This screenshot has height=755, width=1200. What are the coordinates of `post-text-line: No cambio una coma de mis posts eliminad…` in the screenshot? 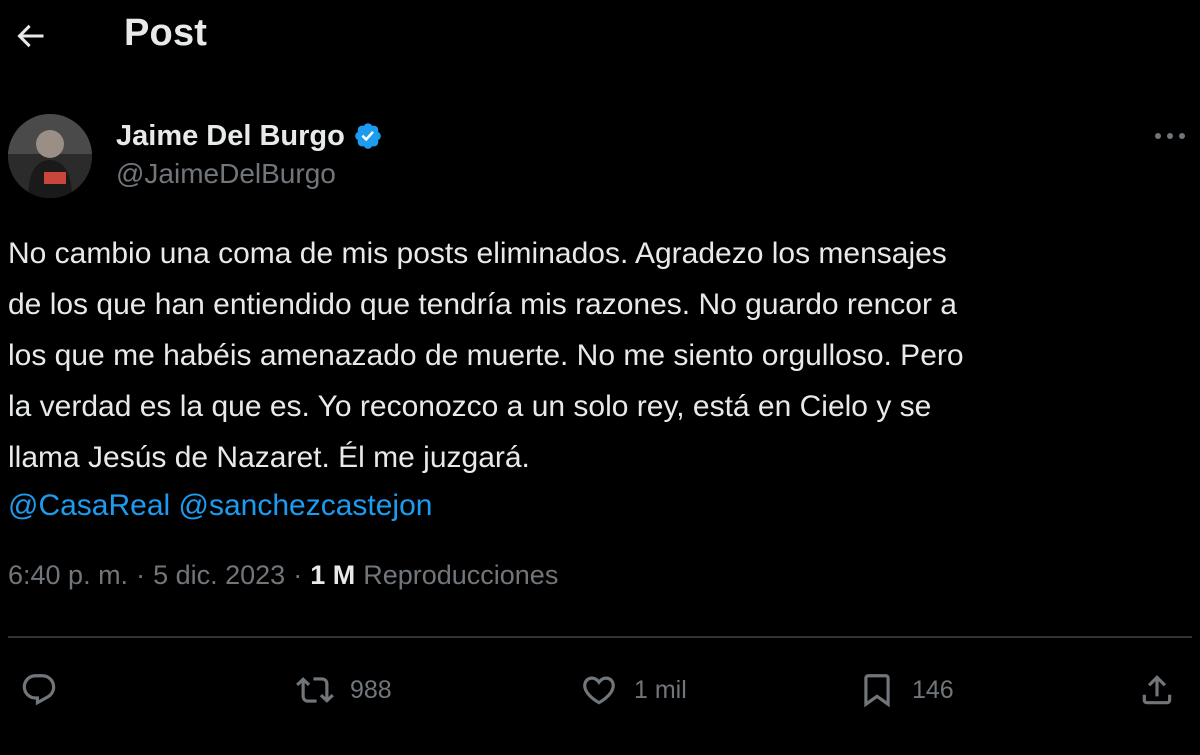 It's located at (477, 253).